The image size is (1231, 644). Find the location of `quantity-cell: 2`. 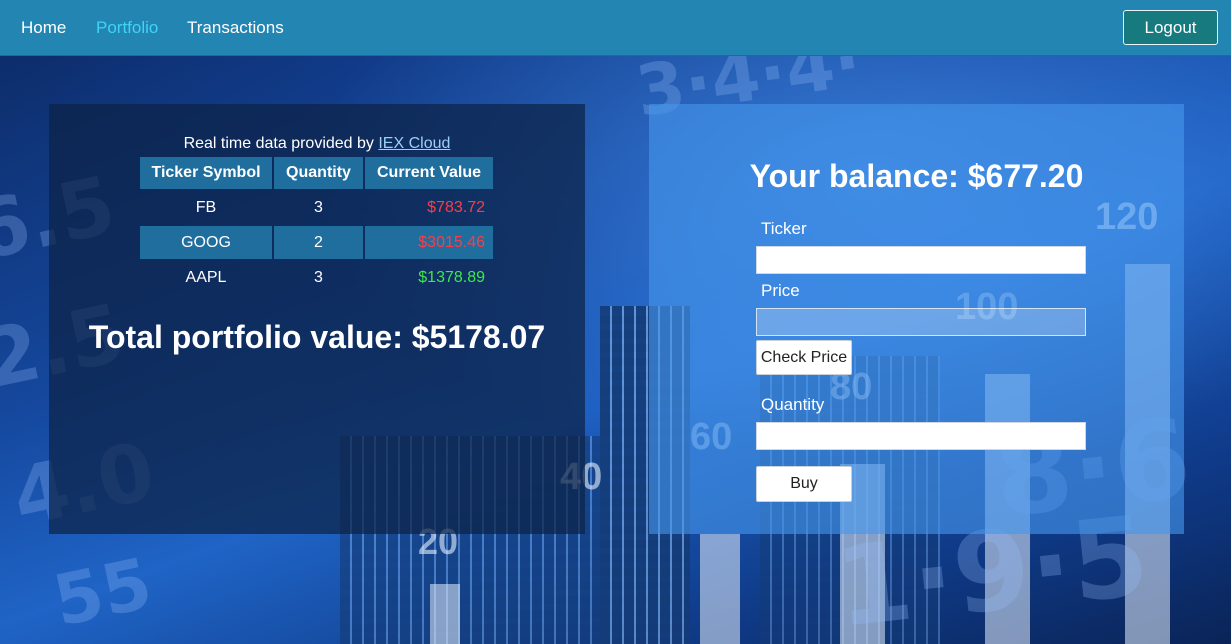

quantity-cell: 2 is located at coordinates (318, 242).